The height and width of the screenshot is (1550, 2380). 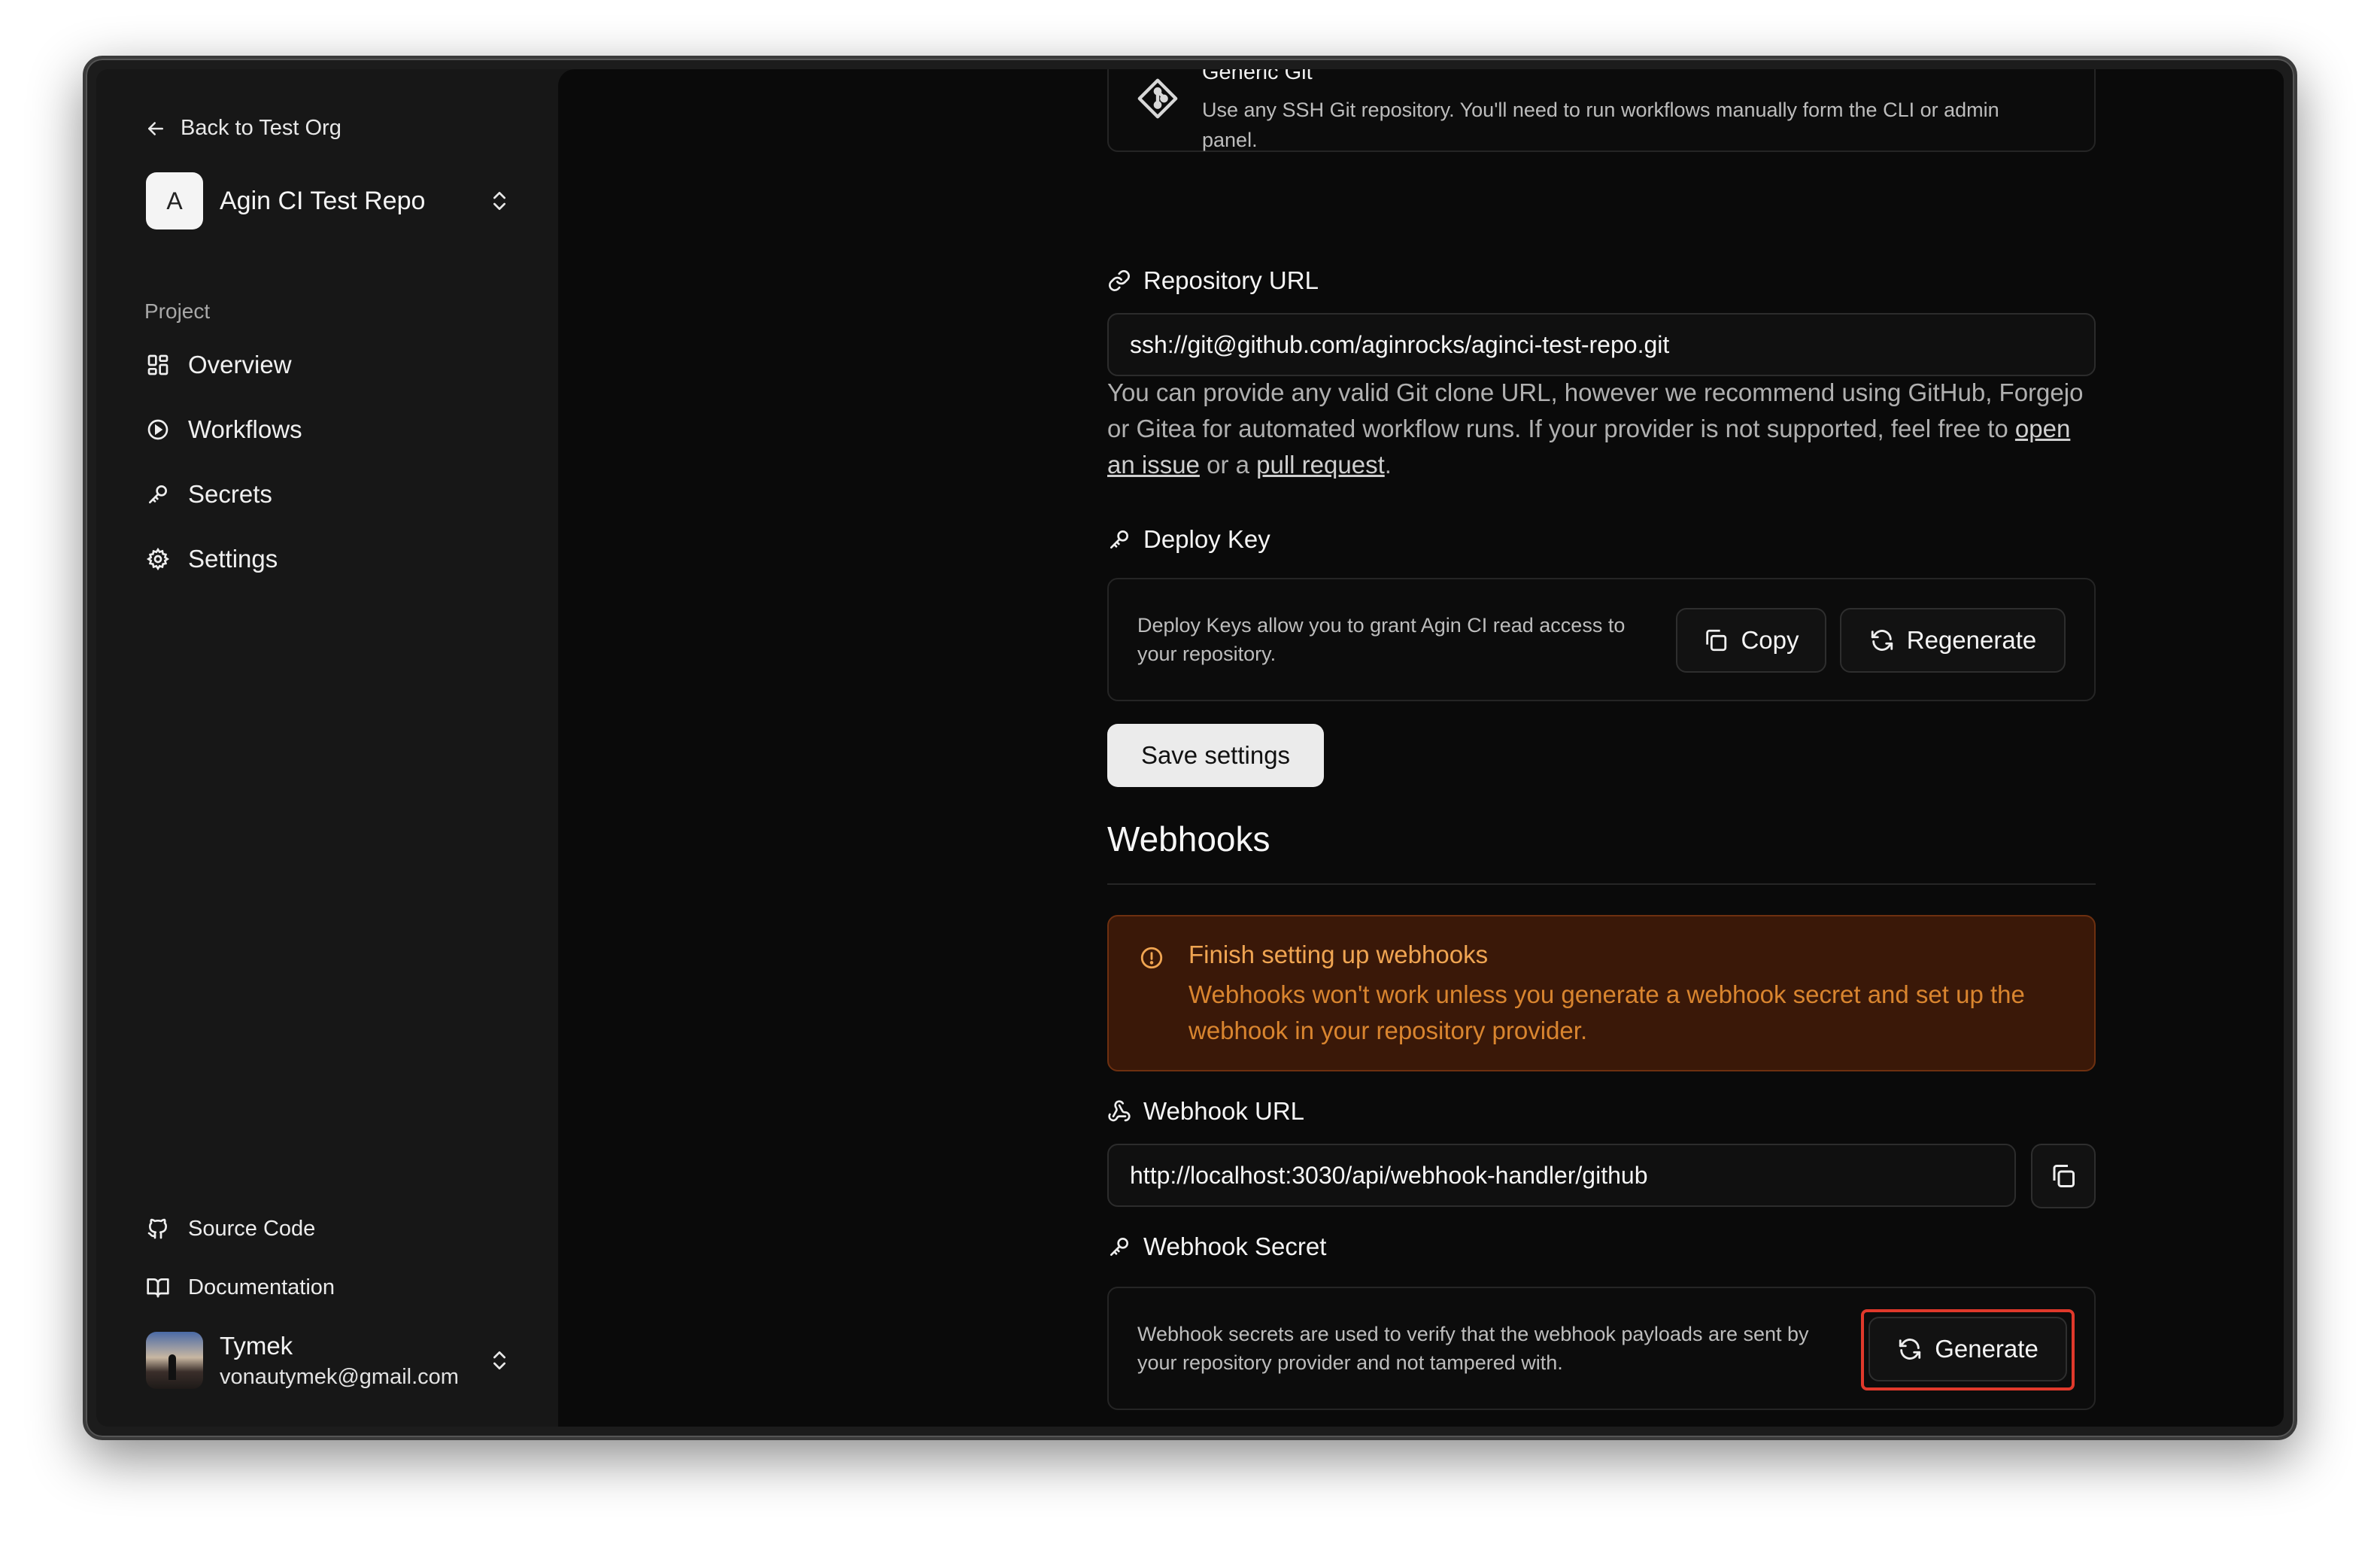 I want to click on source-code-label: Source Code, so click(x=252, y=1228).